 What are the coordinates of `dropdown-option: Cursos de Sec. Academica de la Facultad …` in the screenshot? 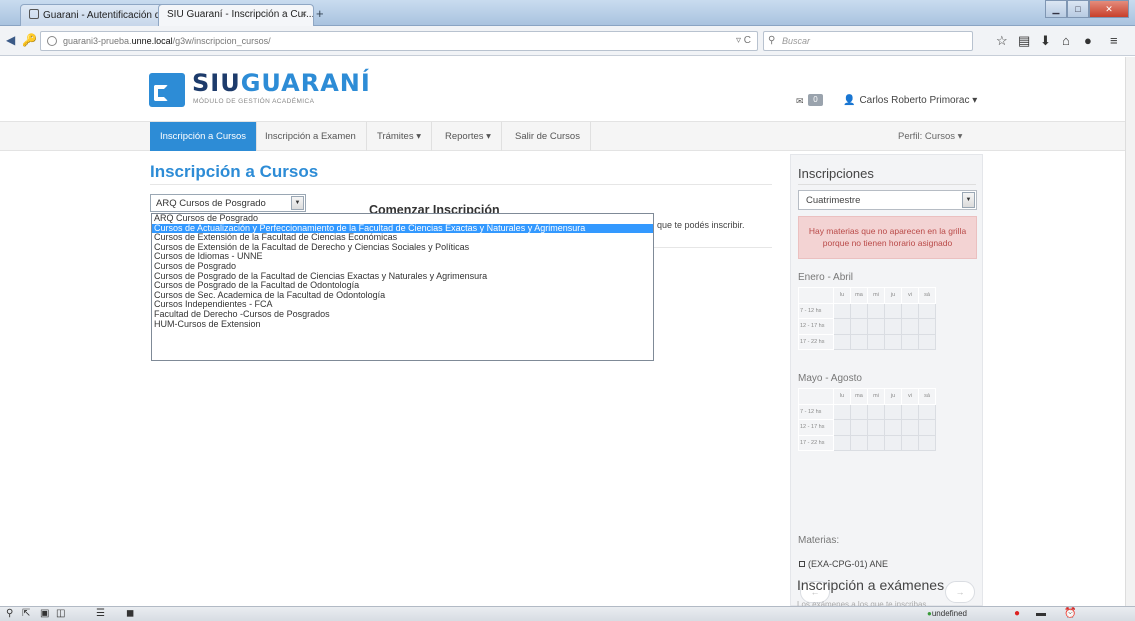 It's located at (402, 296).